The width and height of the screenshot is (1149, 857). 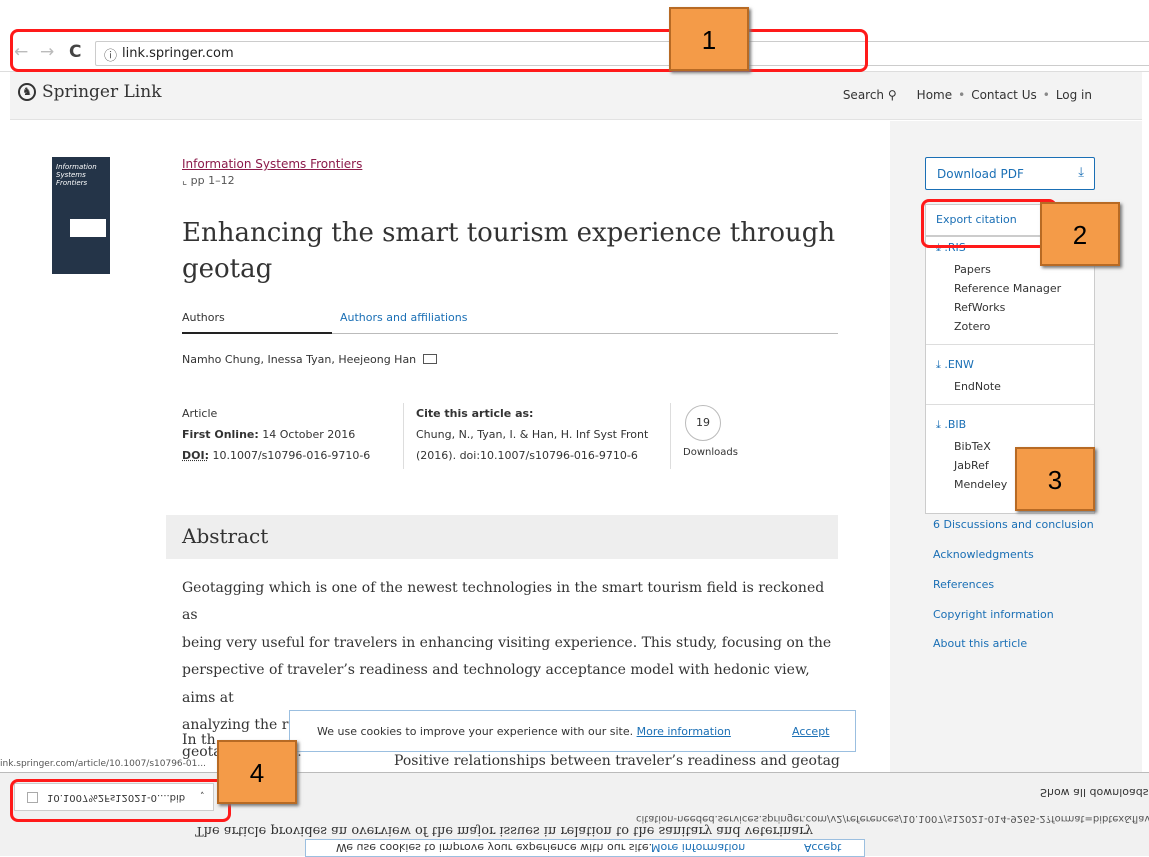 I want to click on toc-item: References, so click(x=963, y=584).